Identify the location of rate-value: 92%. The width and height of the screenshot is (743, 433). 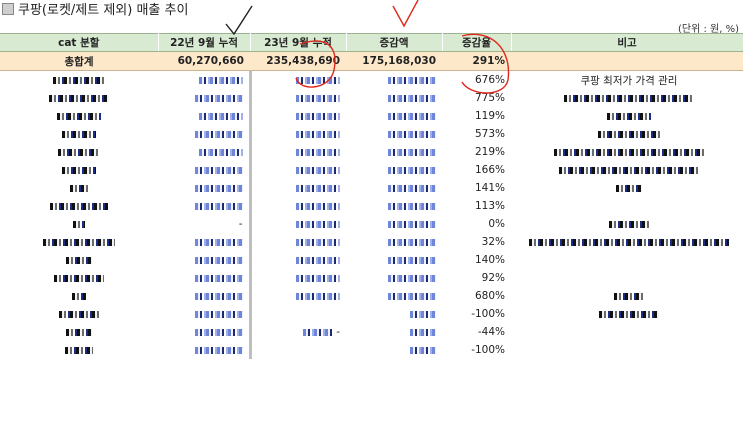
(493, 278).